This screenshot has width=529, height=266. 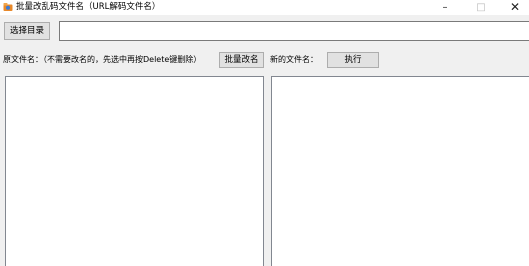 I want to click on original-filenames-label: 原文件名：（不需要改名的，先选中再按Delete键删除）, so click(x=102, y=59).